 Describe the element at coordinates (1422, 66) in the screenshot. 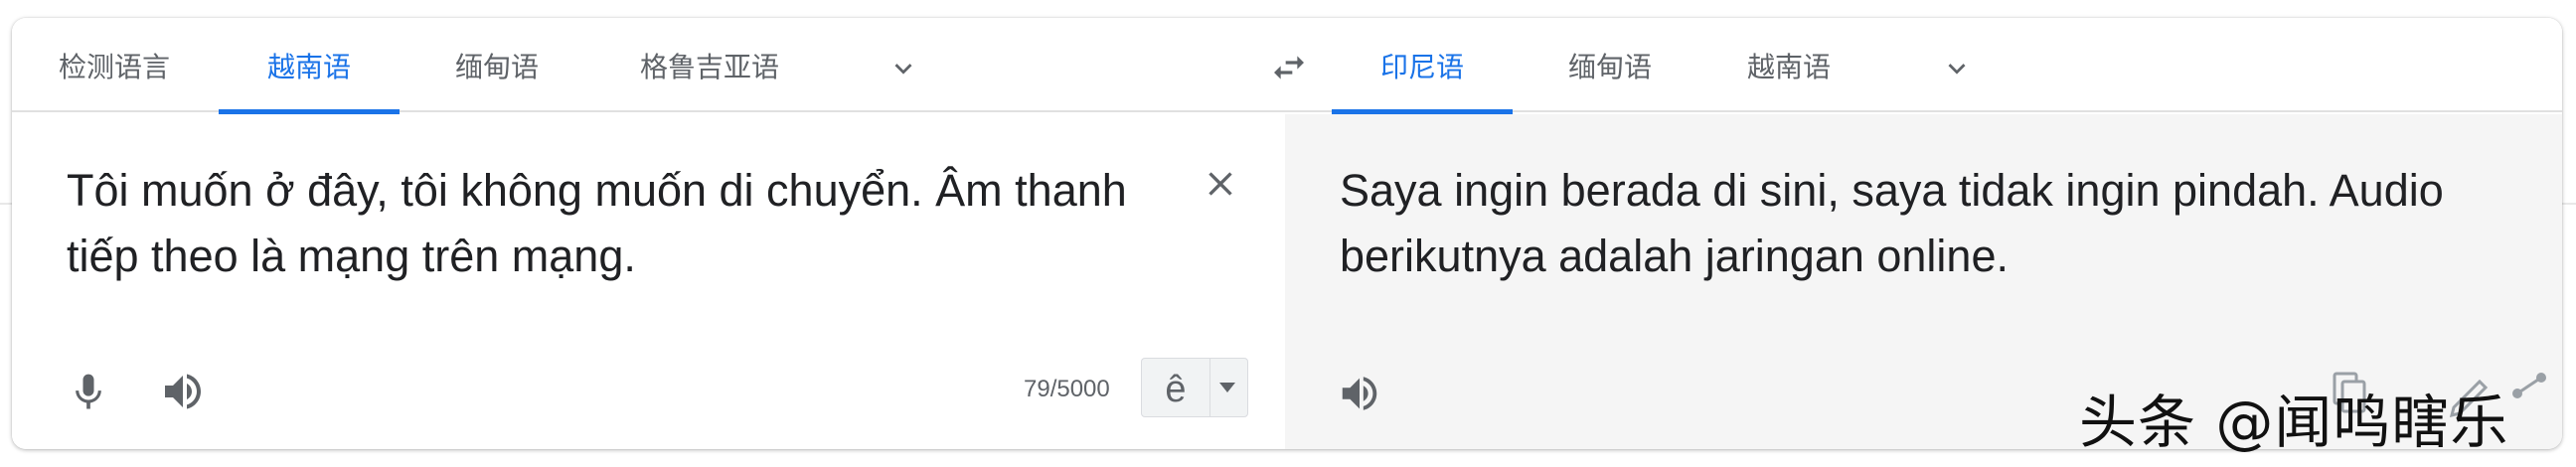

I see `tab-target-indonesian: 印尼语` at that location.